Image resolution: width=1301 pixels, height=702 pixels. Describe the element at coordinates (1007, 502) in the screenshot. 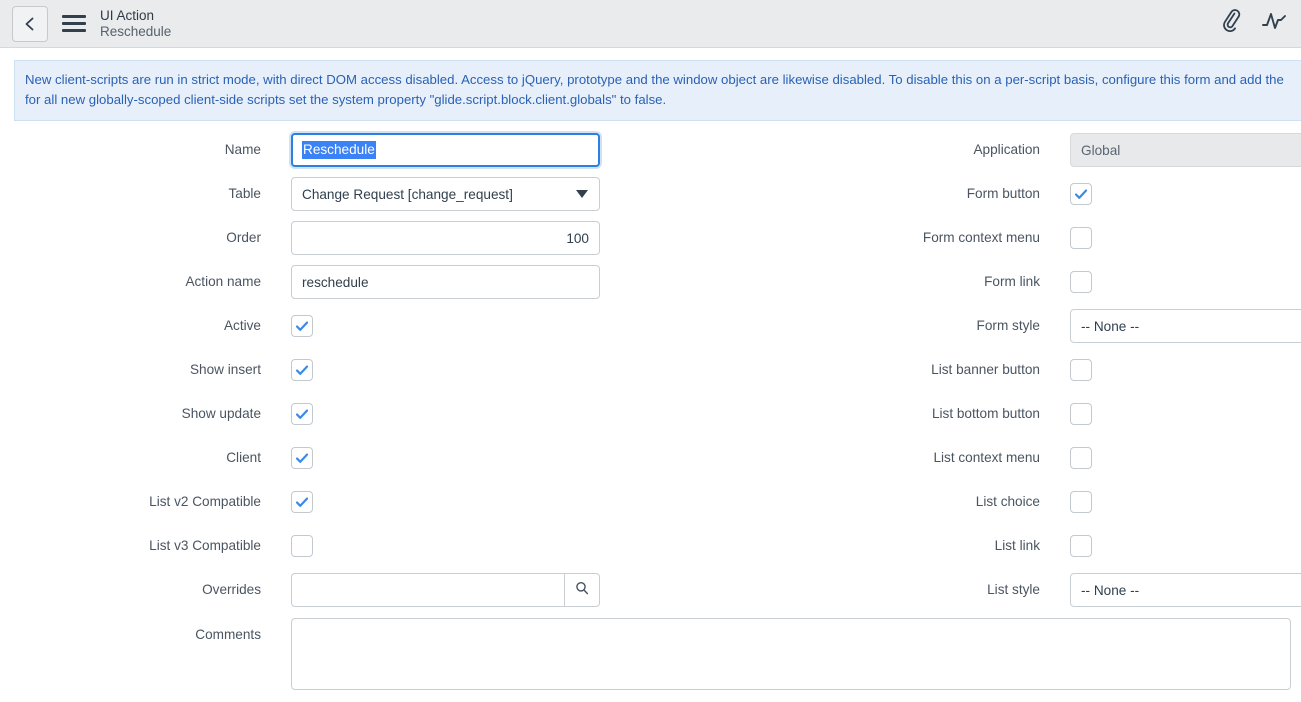

I see `label-list-choice: List choice` at that location.